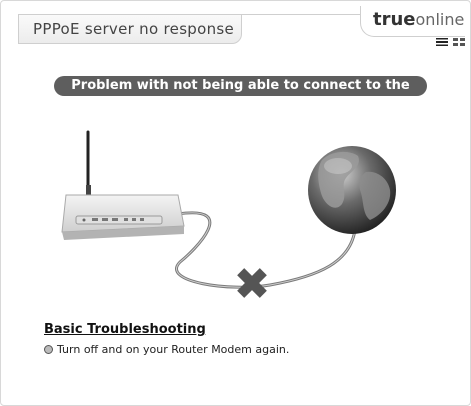 The height and width of the screenshot is (406, 471). Describe the element at coordinates (352, 190) in the screenshot. I see `globe-icon` at that location.